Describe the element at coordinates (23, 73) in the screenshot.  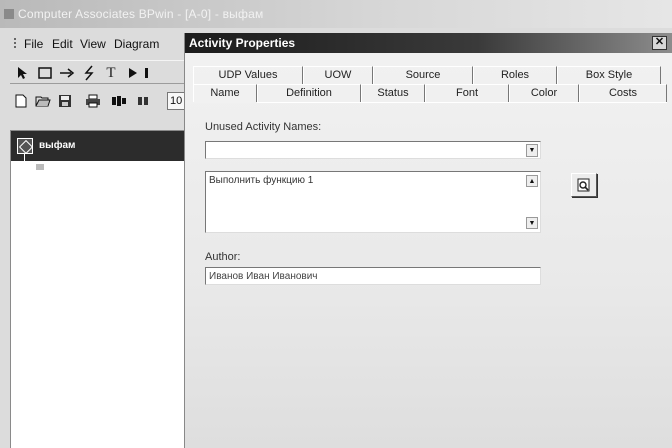
I see `pointer-tool-icon` at that location.